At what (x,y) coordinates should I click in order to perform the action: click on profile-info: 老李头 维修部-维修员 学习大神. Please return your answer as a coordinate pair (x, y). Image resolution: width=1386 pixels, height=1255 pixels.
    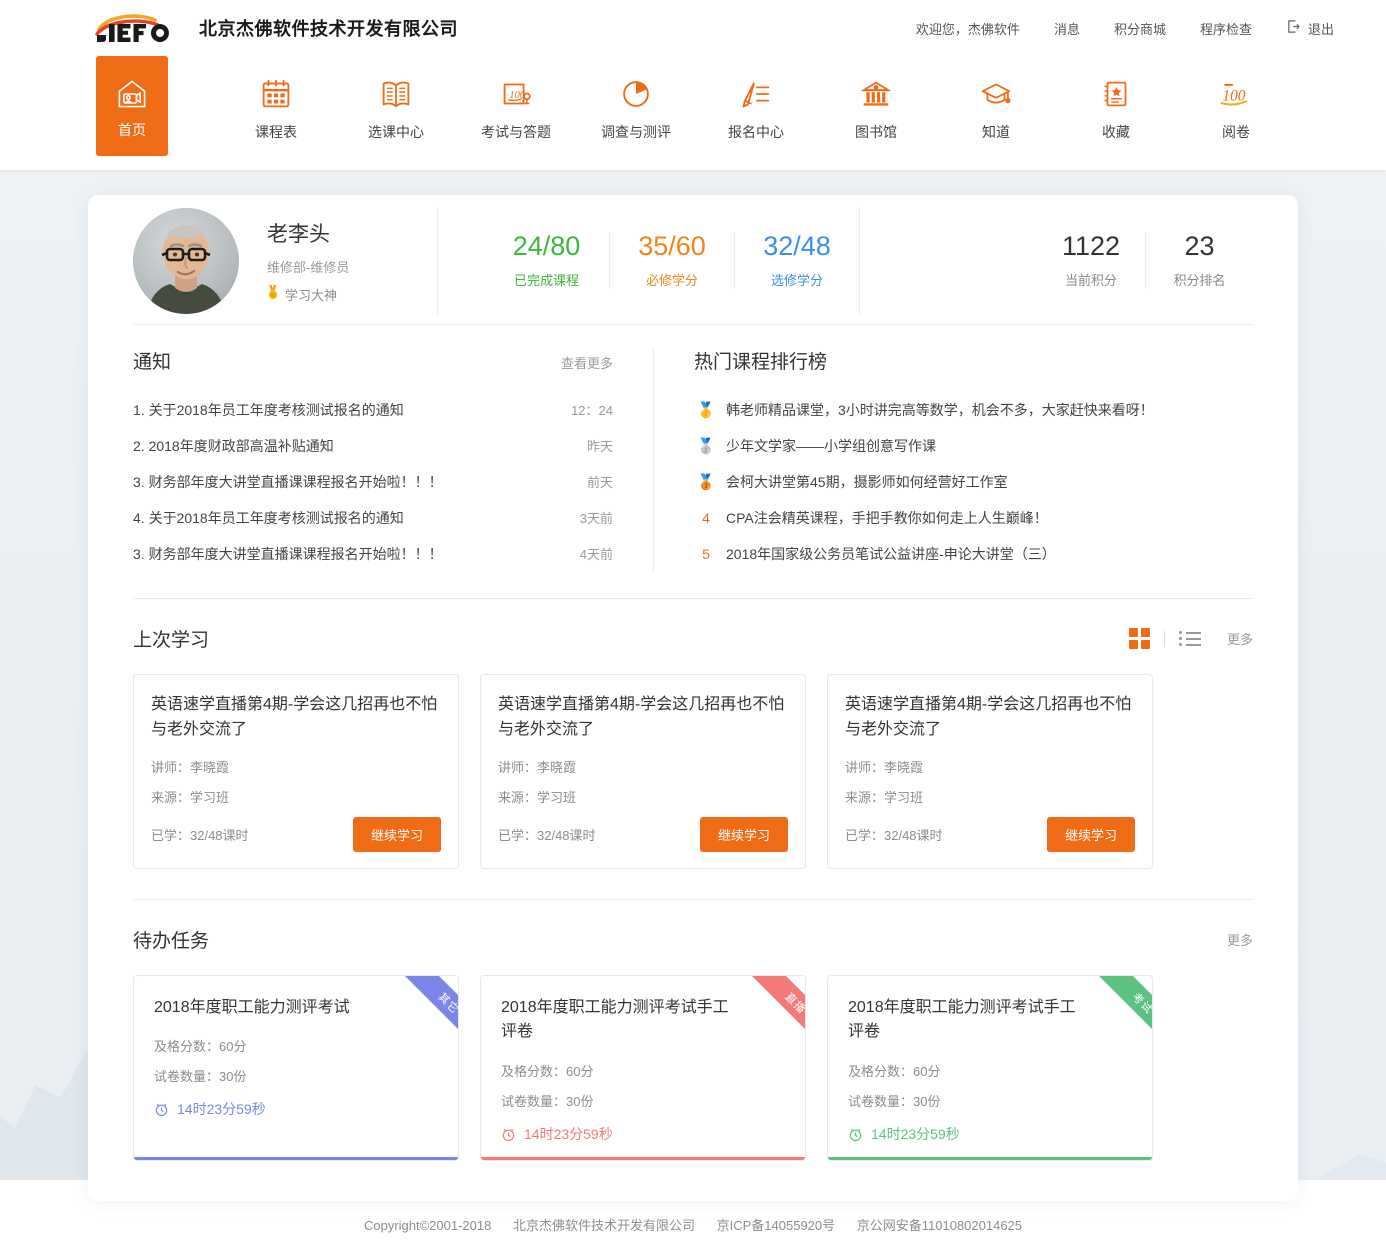
    Looking at the image, I should click on (352, 261).